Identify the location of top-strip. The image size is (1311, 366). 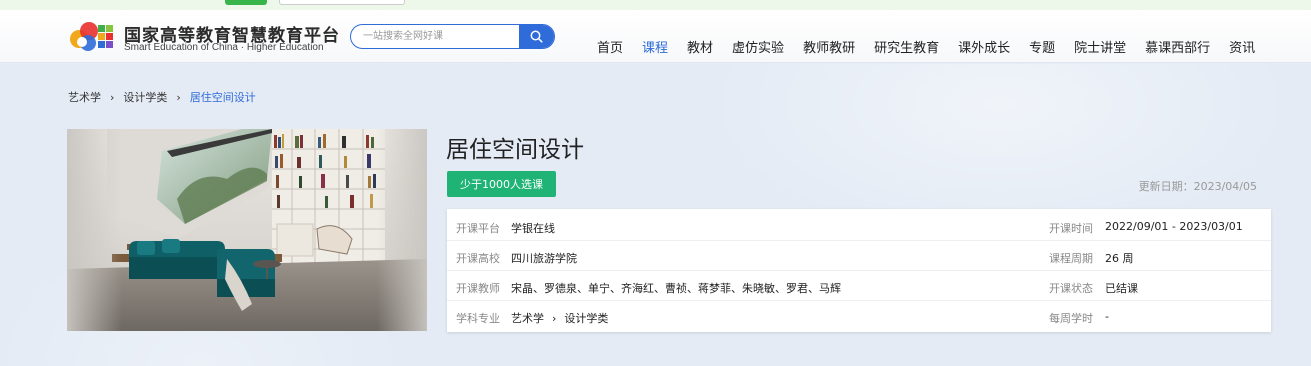
(655, 5).